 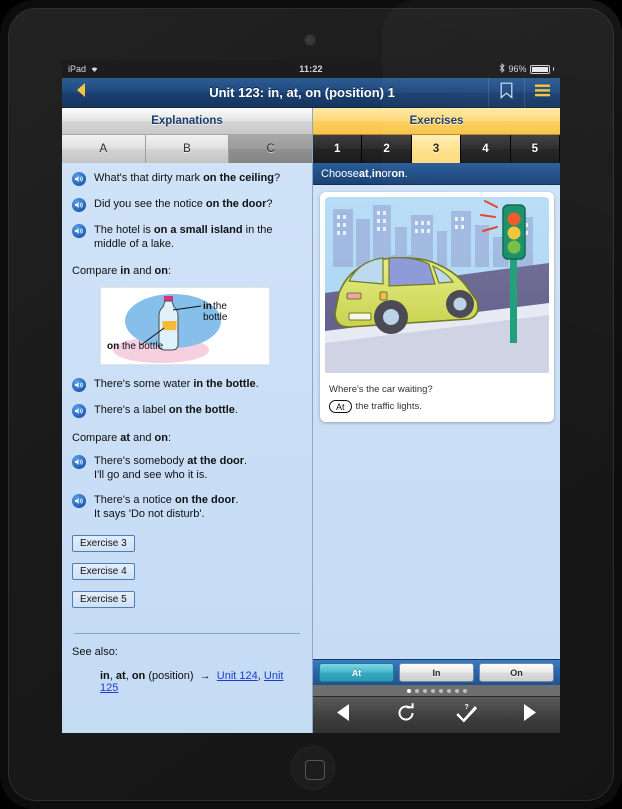 What do you see at coordinates (338, 149) in the screenshot?
I see `exercise-tab-1: 1` at bounding box center [338, 149].